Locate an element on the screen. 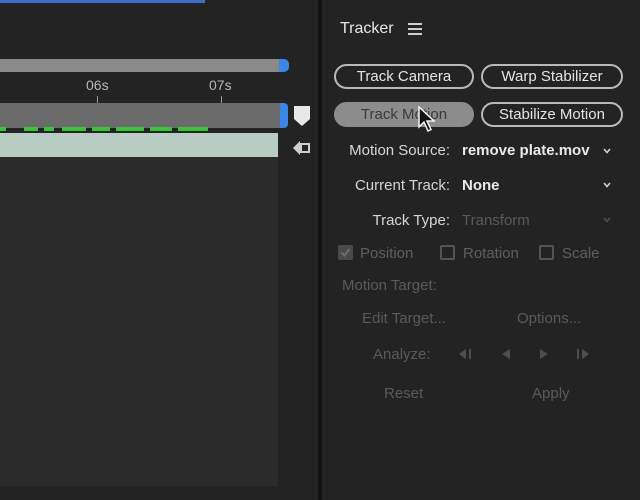  clip-layer-bar is located at coordinates (139, 145).